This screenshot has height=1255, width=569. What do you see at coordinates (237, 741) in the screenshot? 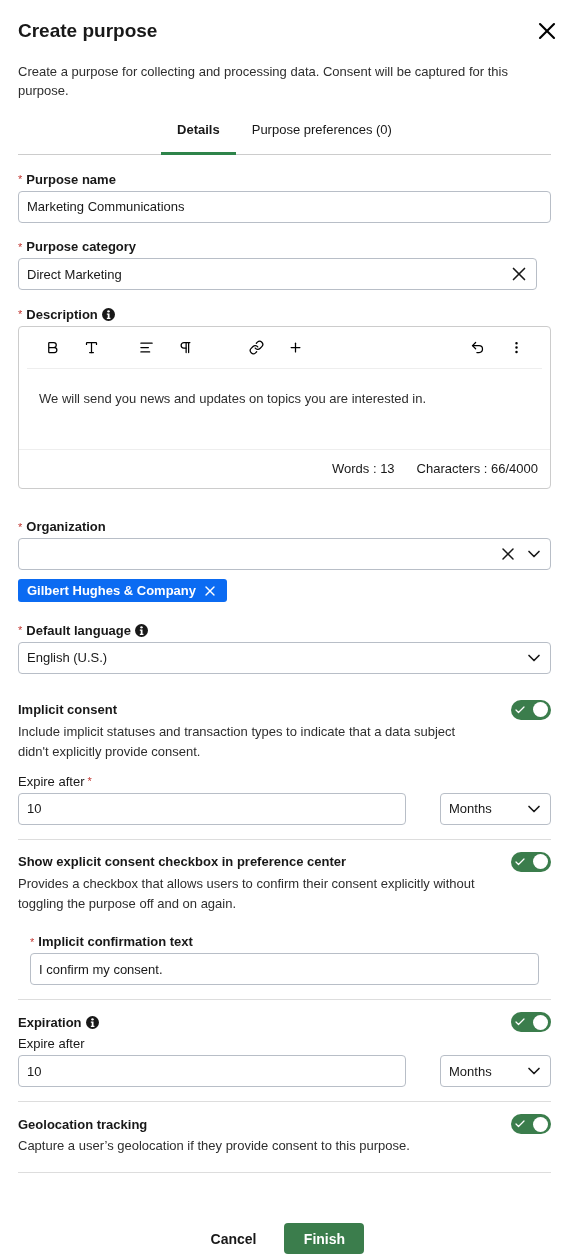
I see `setting-description: Include implicit statuses and transaction types to indicate that a data subject didn't explicitly provide consent.` at bounding box center [237, 741].